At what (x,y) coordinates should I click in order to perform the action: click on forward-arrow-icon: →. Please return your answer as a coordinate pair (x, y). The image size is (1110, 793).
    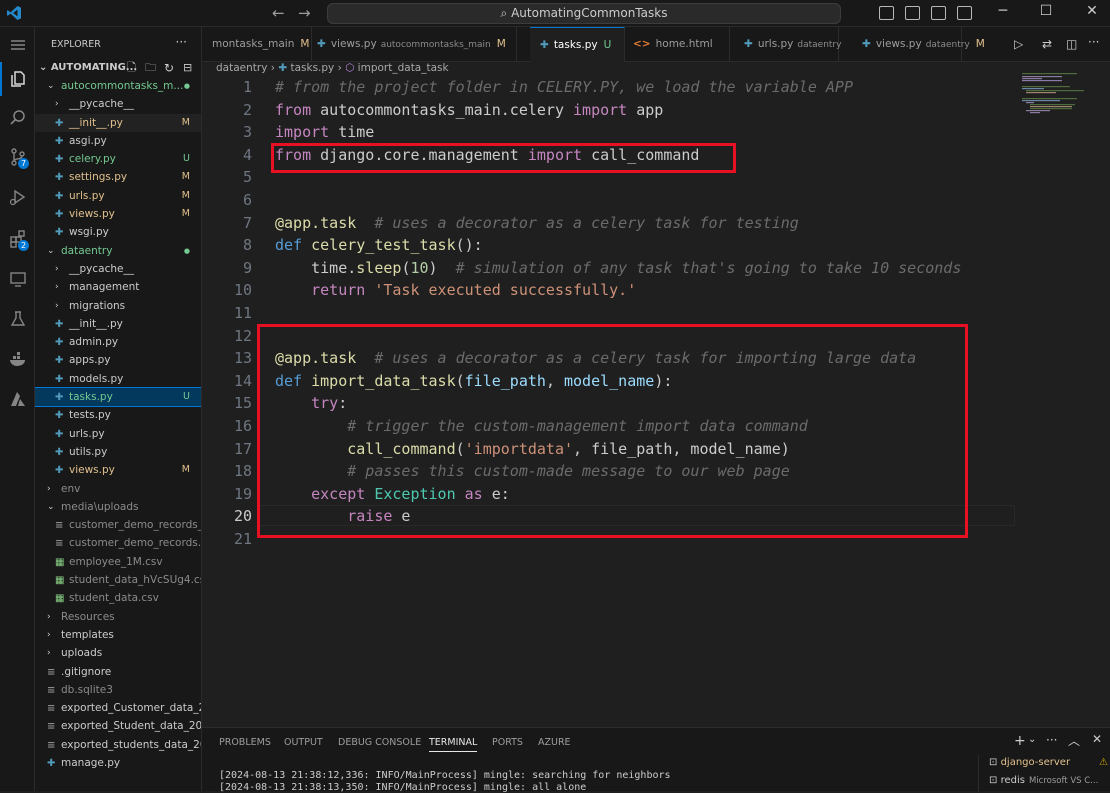
    Looking at the image, I should click on (304, 13).